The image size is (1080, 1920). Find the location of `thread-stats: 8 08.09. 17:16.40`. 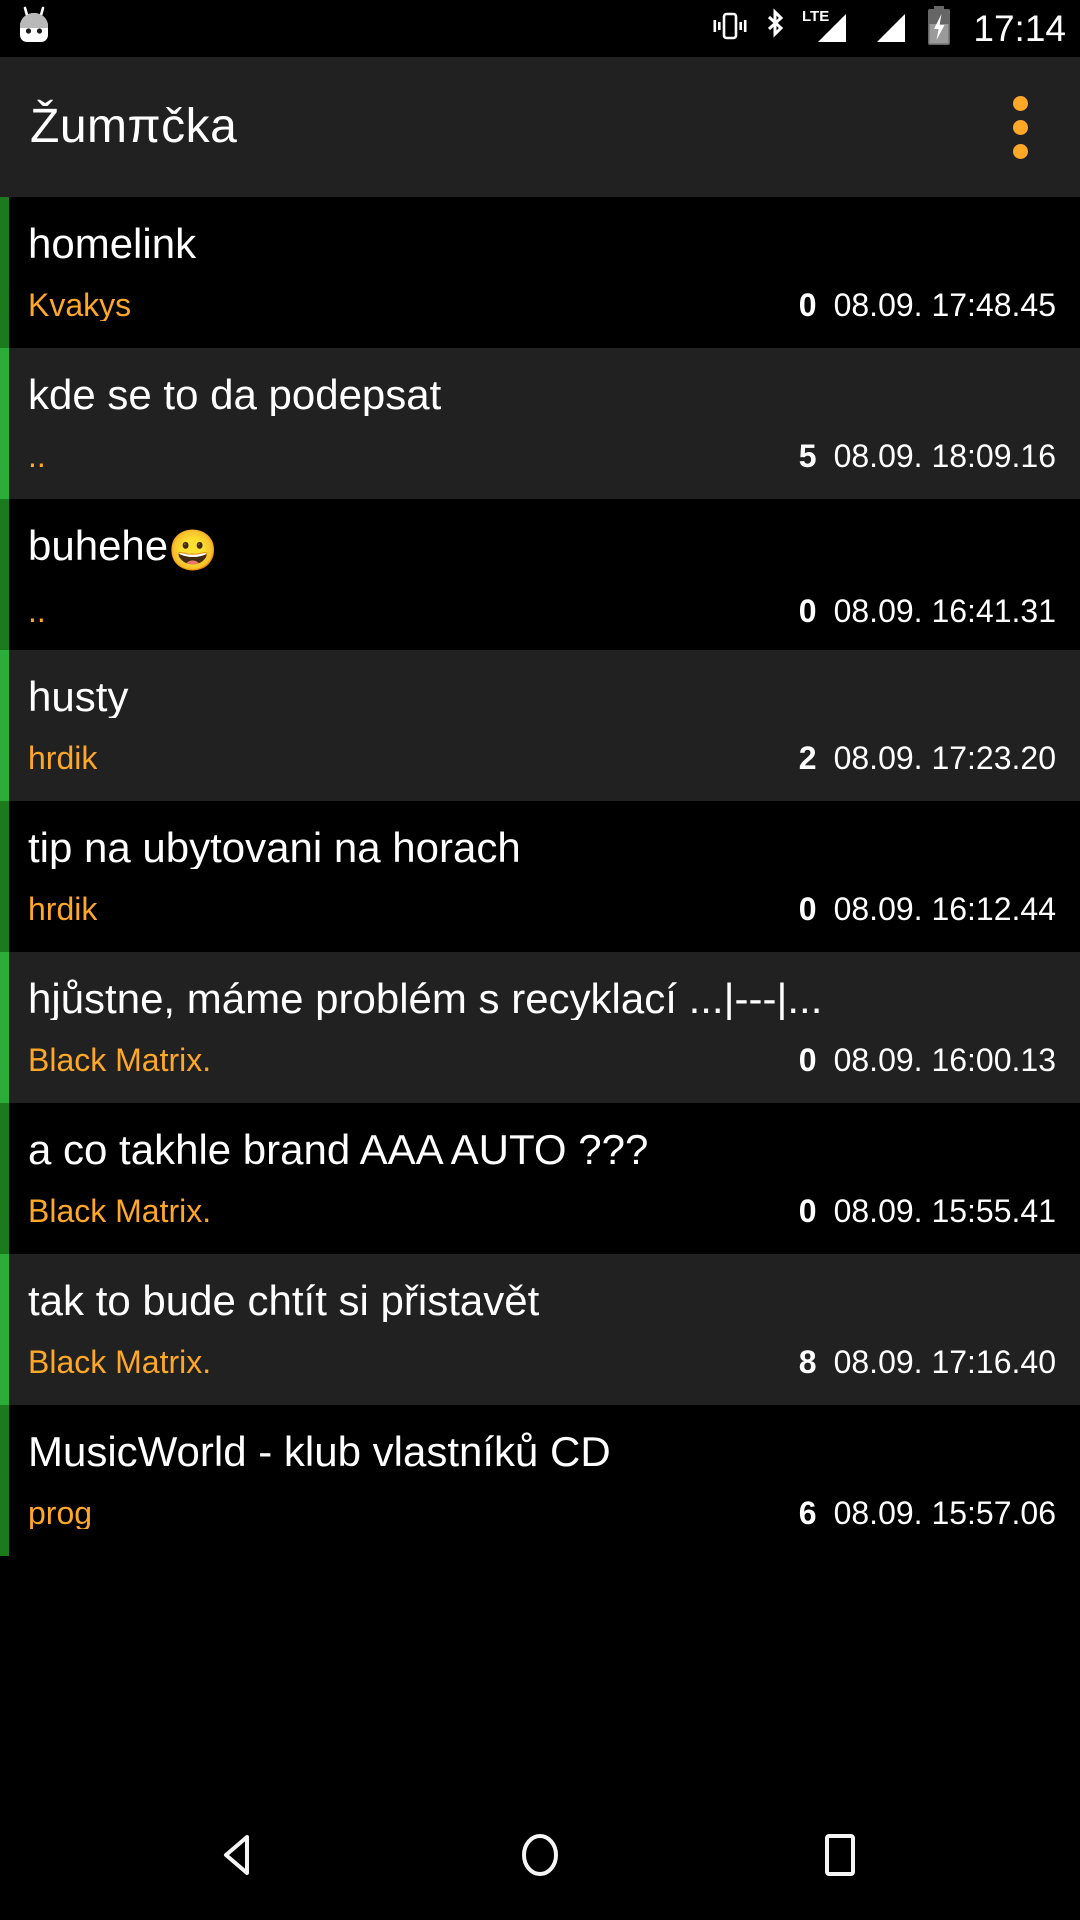

thread-stats: 8 08.09. 17:16.40 is located at coordinates (927, 1362).